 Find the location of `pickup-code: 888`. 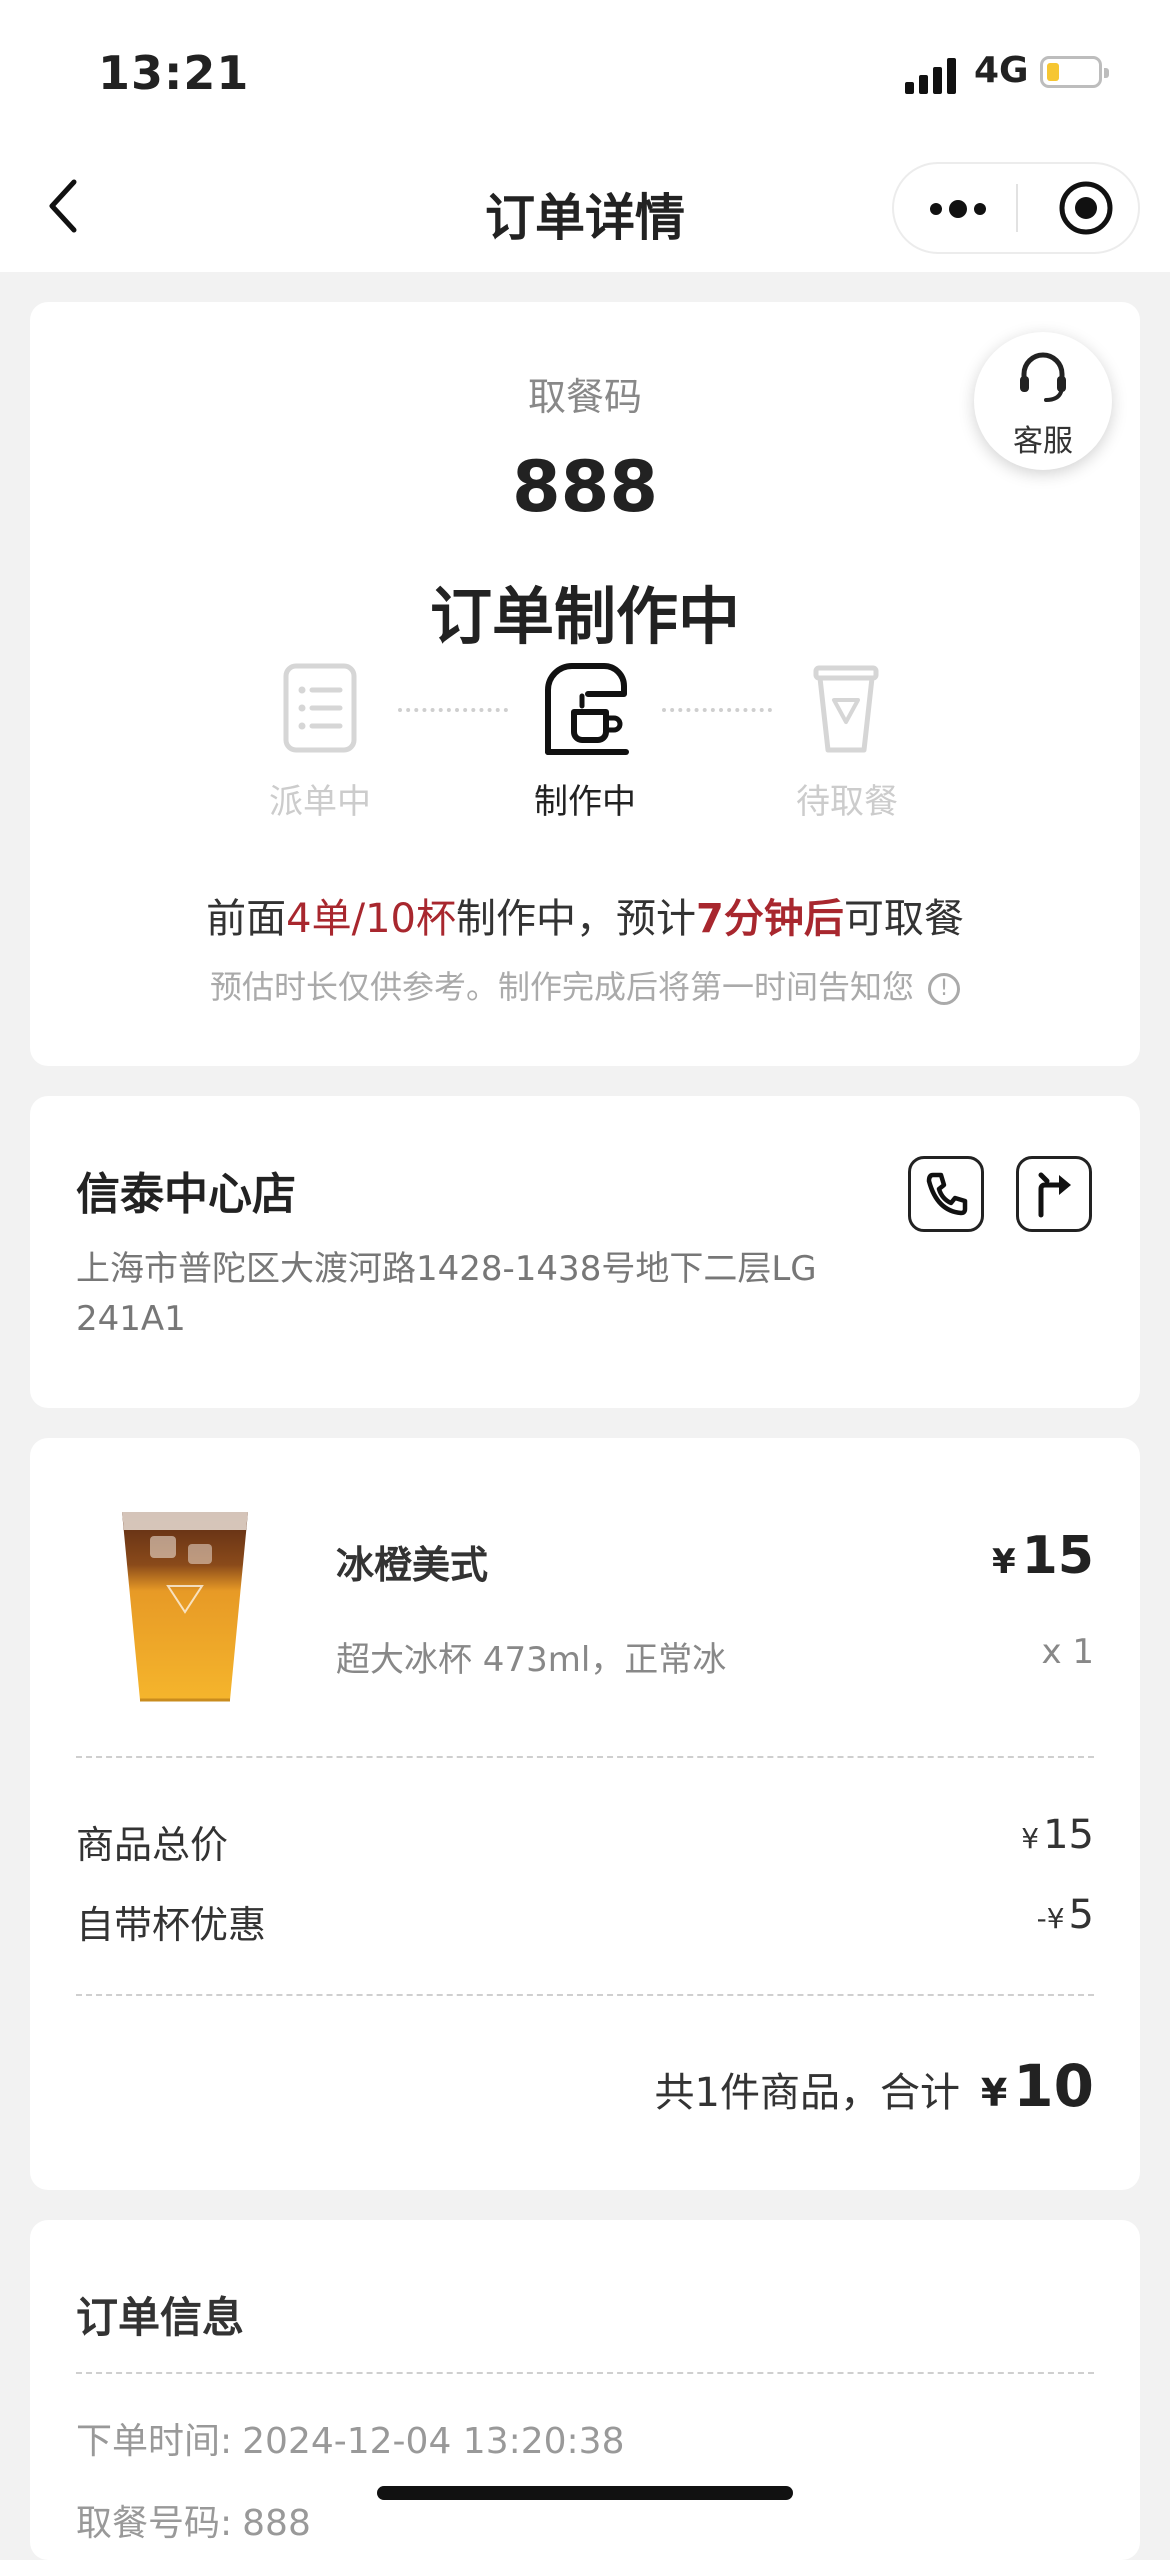

pickup-code: 888 is located at coordinates (585, 487).